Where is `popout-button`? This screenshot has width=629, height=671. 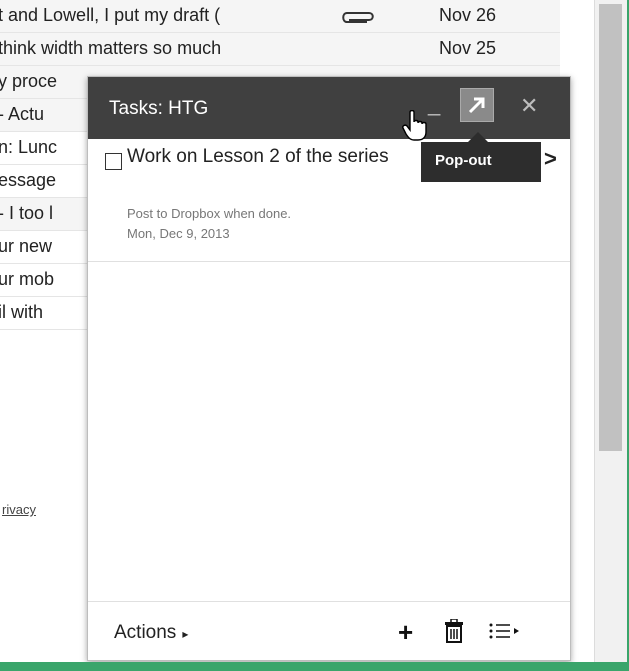
popout-button is located at coordinates (477, 105).